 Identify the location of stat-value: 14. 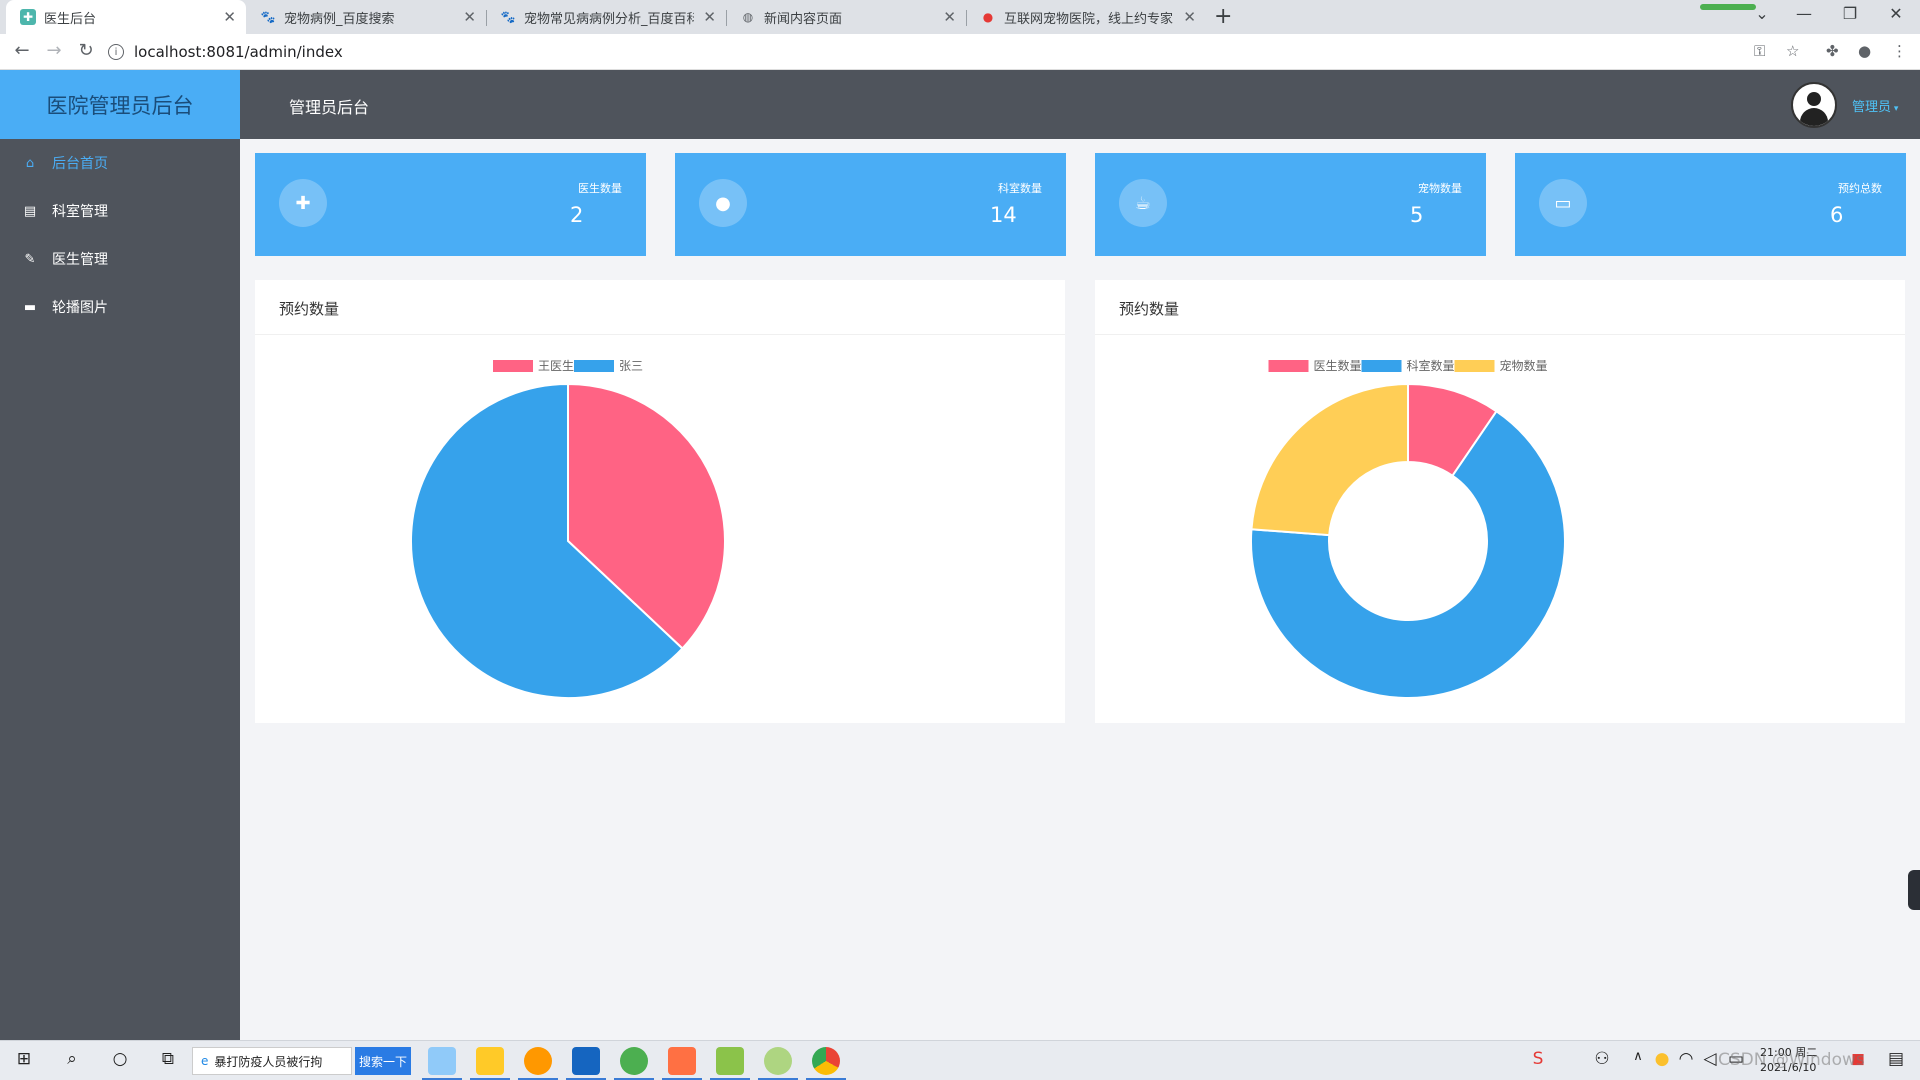
(1003, 215).